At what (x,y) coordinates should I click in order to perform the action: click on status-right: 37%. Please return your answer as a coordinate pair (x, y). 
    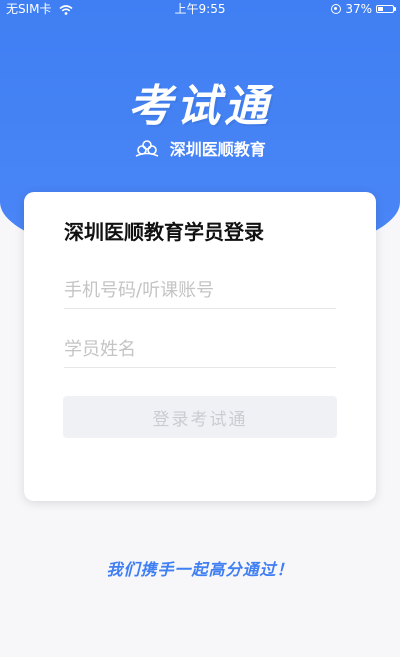
    Looking at the image, I should click on (363, 9).